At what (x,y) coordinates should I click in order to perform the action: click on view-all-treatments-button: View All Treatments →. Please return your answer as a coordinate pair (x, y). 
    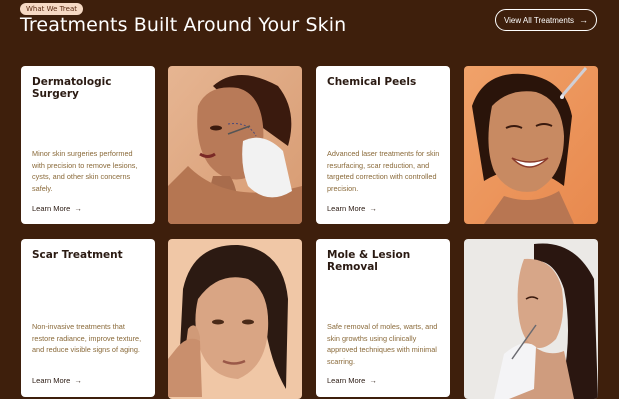
    Looking at the image, I should click on (546, 20).